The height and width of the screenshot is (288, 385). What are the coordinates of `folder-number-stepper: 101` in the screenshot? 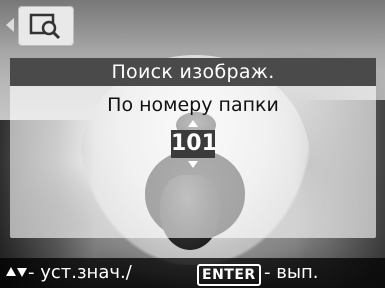 It's located at (194, 146).